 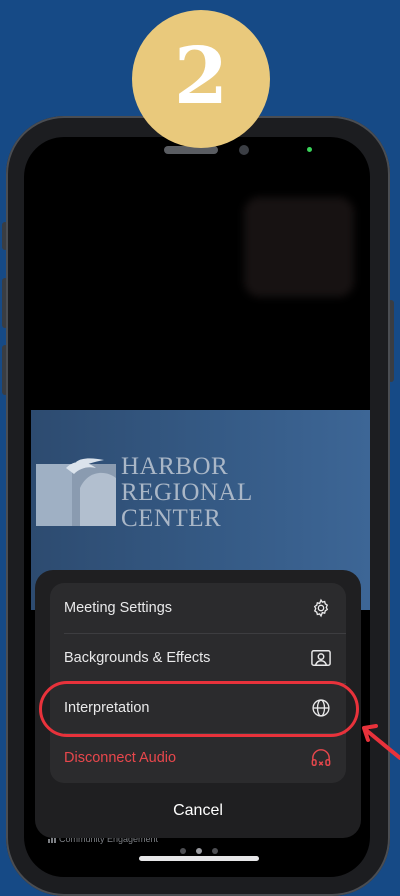 What do you see at coordinates (198, 608) in the screenshot?
I see `menu-item-meeting-settings: Meeting Settings` at bounding box center [198, 608].